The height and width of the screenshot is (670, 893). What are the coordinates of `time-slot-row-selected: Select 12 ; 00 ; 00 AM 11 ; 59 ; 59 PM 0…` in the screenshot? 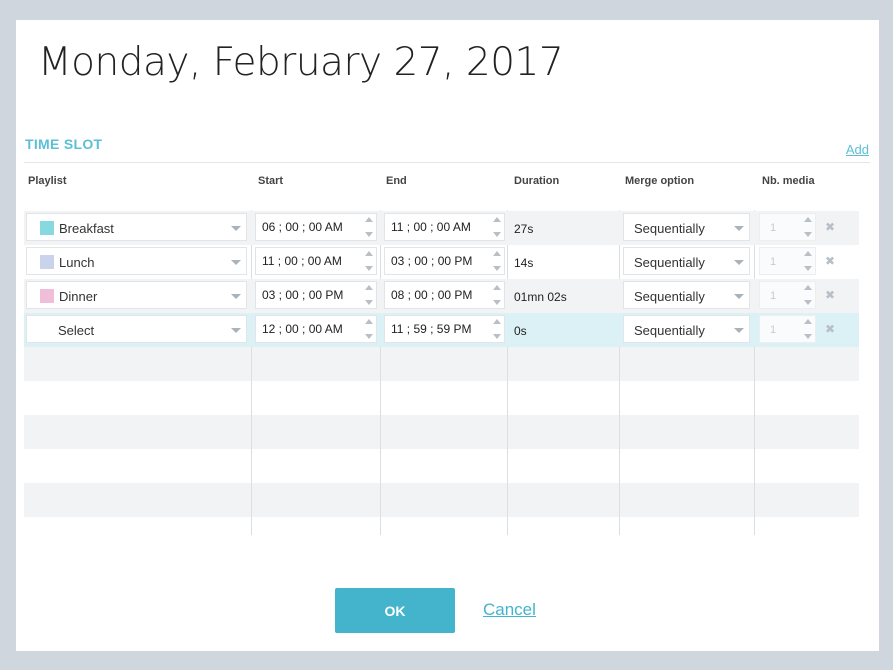 It's located at (441, 330).